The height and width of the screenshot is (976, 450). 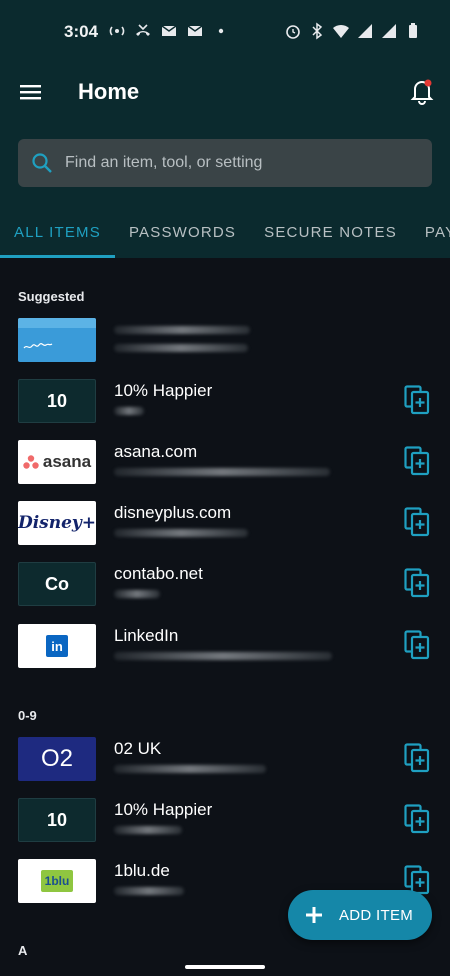 I want to click on dot-icon, so click(x=221, y=31).